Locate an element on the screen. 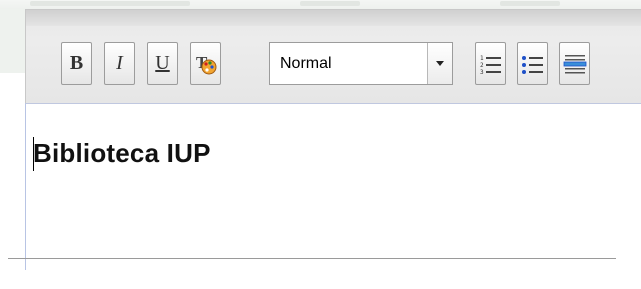 This screenshot has width=641, height=289. chevron-down-icon is located at coordinates (440, 63).